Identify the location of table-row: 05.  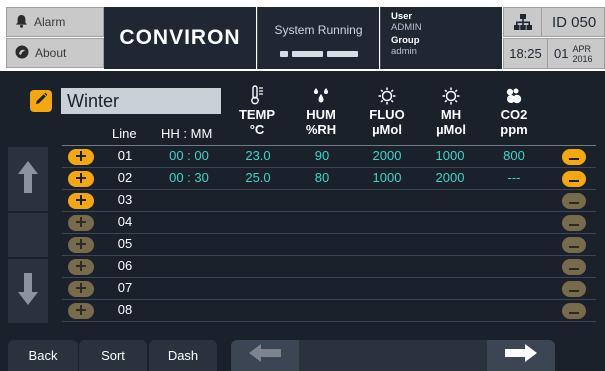
(302, 244).